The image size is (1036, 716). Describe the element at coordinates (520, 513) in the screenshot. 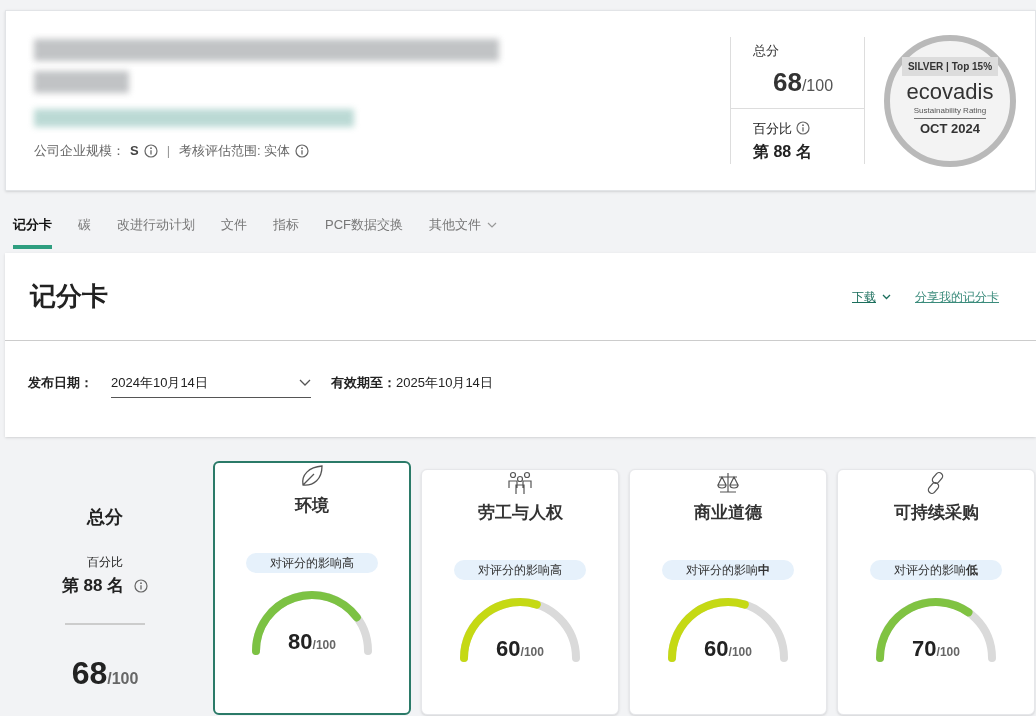

I see `theme-name: 劳工与人权` at that location.